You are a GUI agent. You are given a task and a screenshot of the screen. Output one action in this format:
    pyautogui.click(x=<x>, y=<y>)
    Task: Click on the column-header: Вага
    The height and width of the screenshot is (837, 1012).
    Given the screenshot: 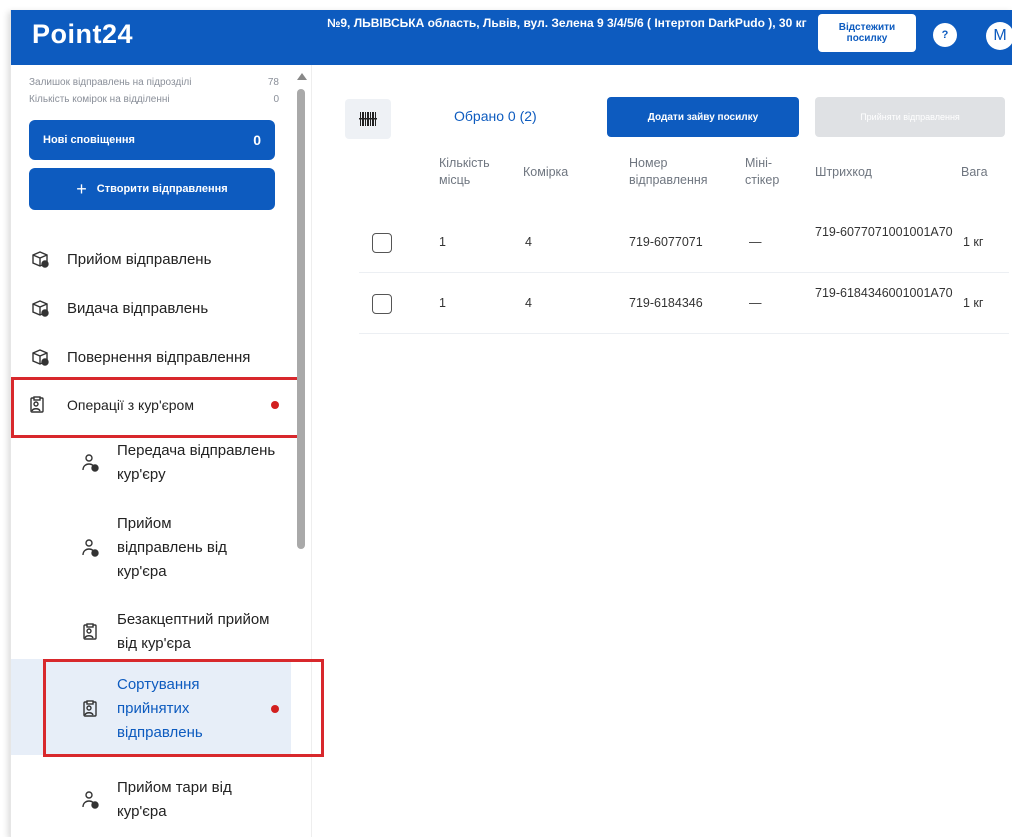 What is the action you would take?
    pyautogui.click(x=974, y=172)
    